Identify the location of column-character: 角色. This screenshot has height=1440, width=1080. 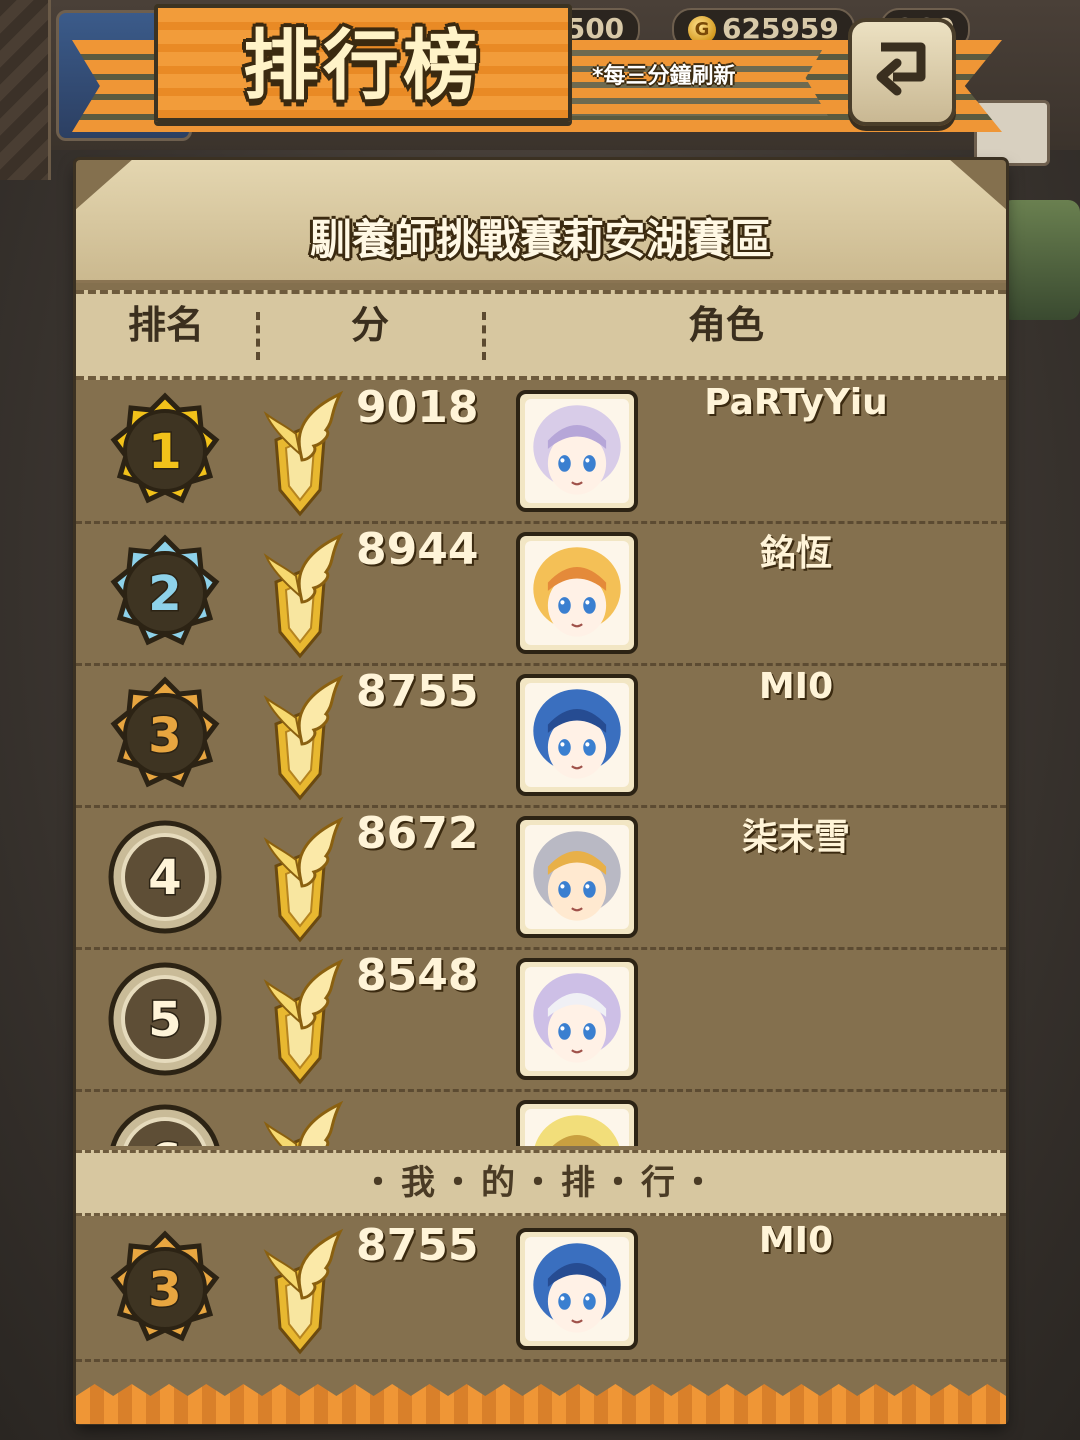
(725, 325).